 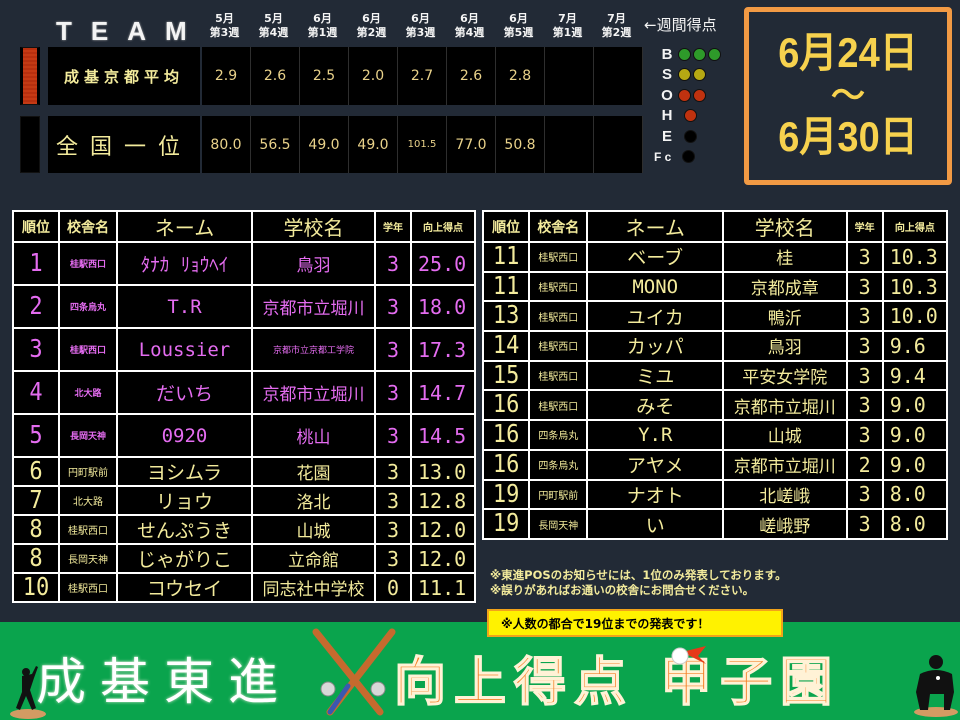 What do you see at coordinates (393, 587) in the screenshot?
I see `grade-cell: 0` at bounding box center [393, 587].